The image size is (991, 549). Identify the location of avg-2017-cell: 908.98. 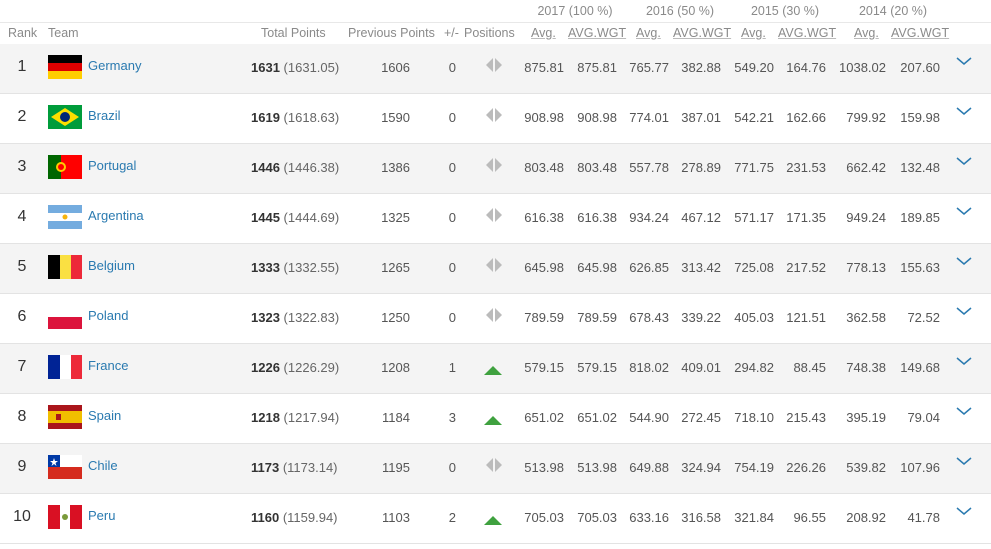
(544, 117).